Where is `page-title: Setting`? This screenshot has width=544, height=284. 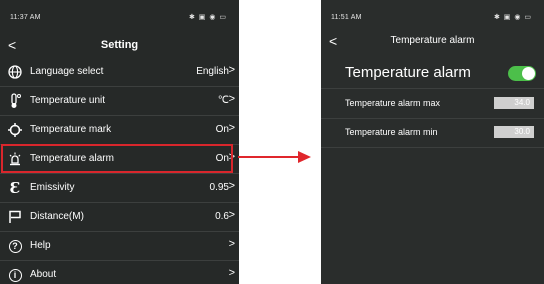
page-title: Setting is located at coordinates (119, 45).